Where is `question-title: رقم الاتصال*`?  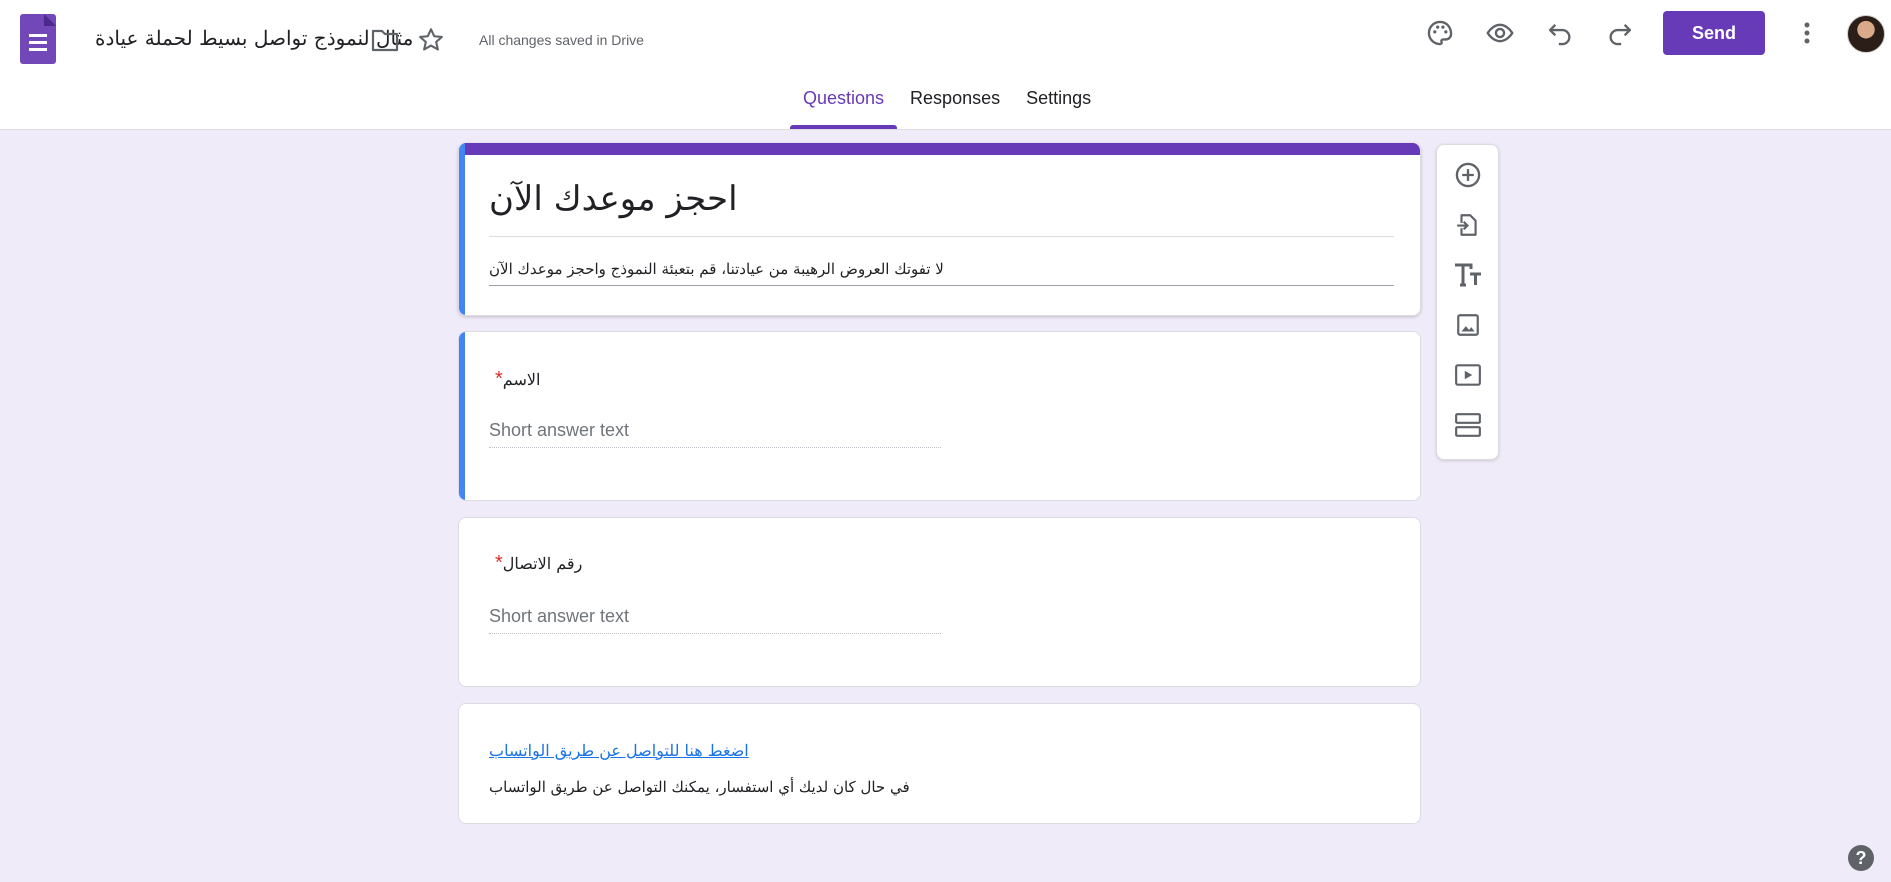
question-title: رقم الاتصال* is located at coordinates (535, 563).